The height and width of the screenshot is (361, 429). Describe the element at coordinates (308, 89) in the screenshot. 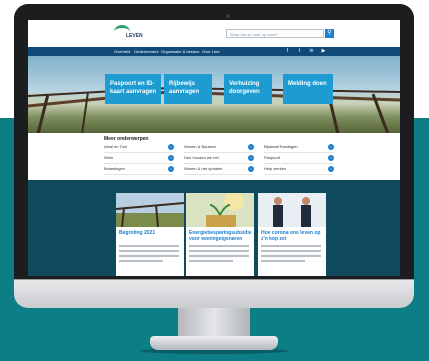

I see `hero-card-melding: Melding doen` at that location.